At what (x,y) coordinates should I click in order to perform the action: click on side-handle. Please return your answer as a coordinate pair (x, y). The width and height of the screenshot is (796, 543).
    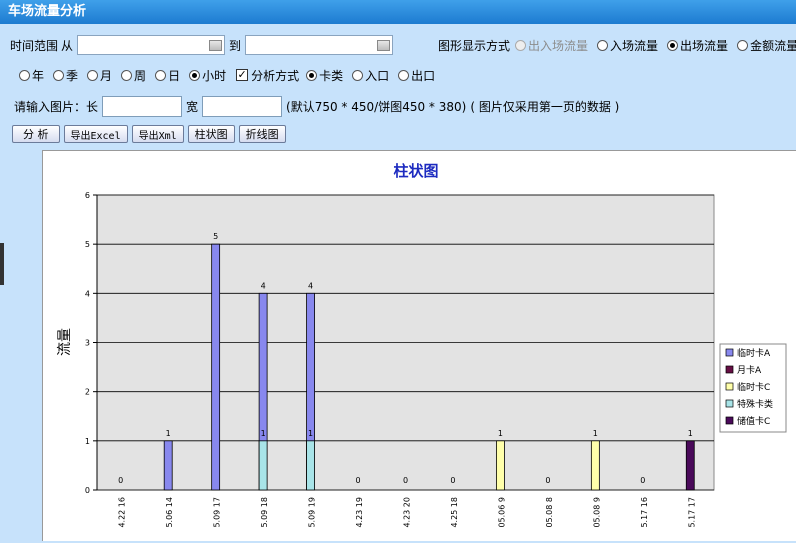
    Looking at the image, I should click on (2, 264).